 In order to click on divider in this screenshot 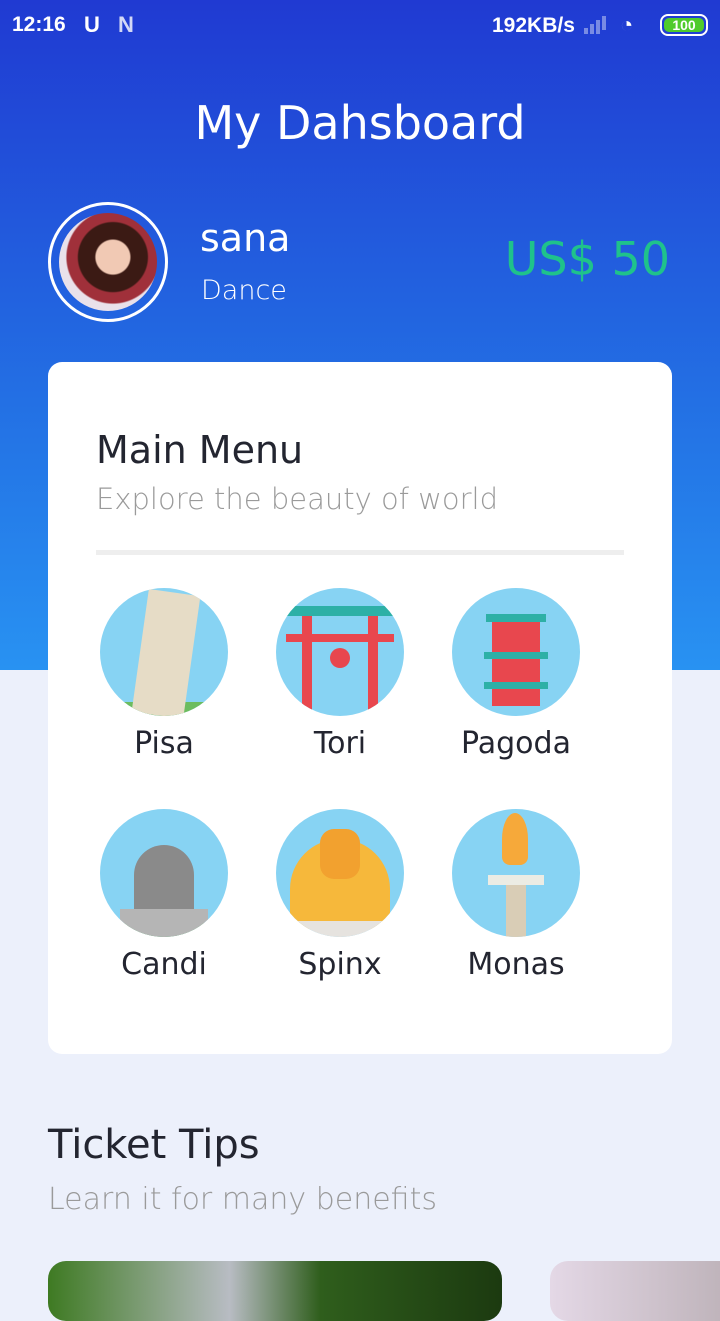, I will do `click(360, 552)`.